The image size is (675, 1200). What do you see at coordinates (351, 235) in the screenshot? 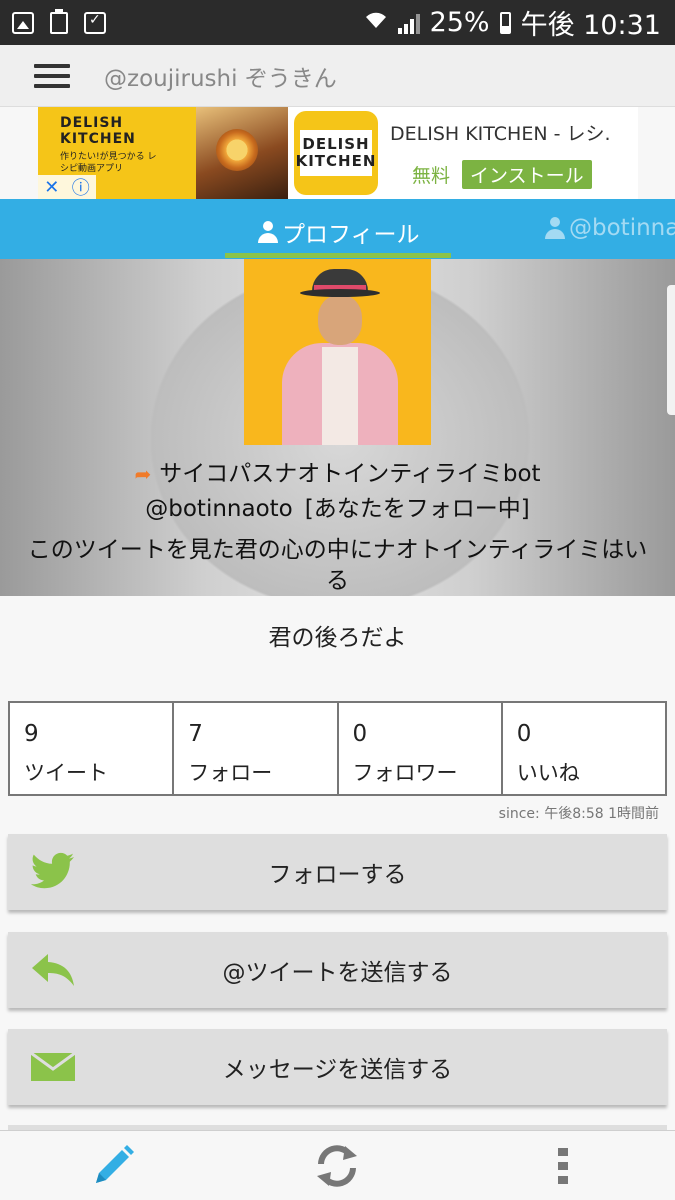
I see `tab-profile-label: プロフィール` at bounding box center [351, 235].